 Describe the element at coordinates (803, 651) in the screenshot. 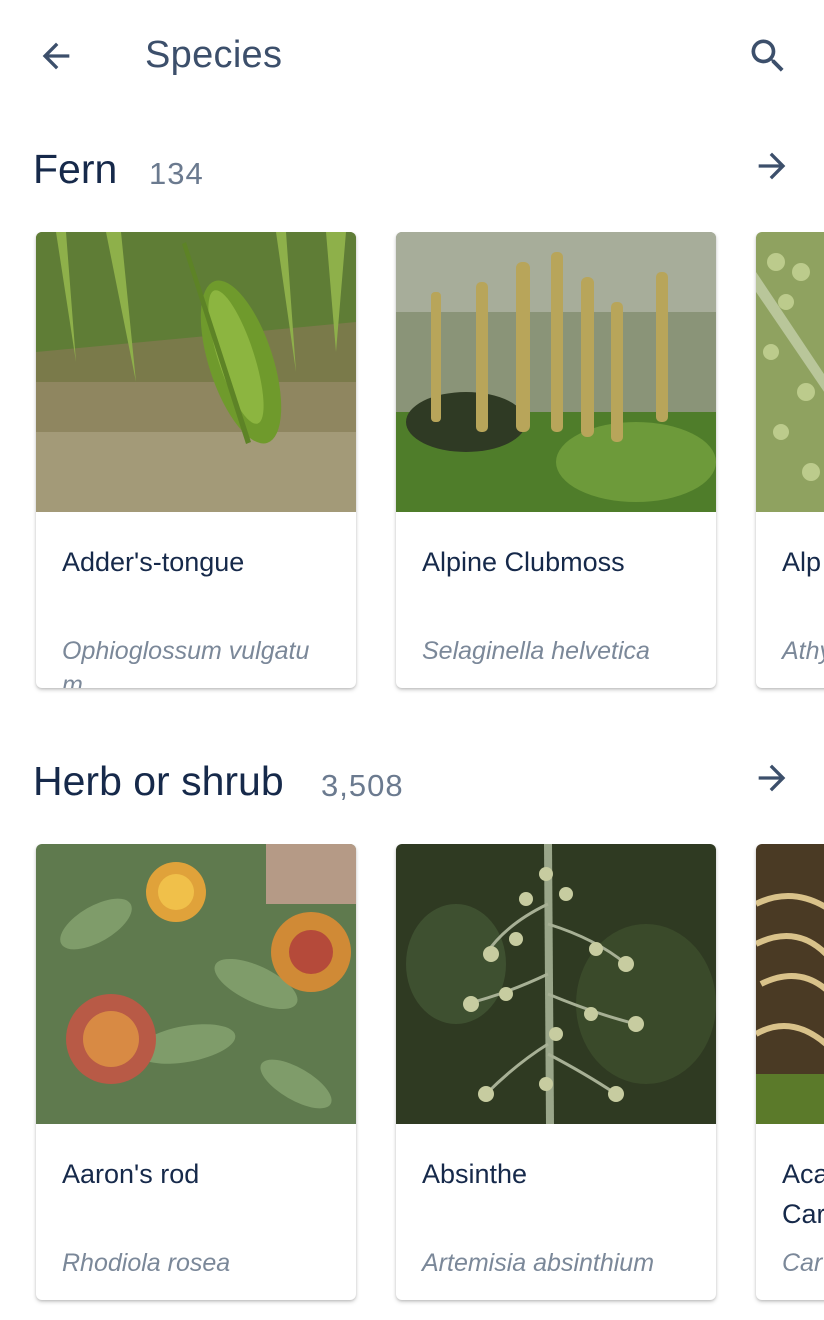

I see `species-scientific-name: Athy m` at that location.